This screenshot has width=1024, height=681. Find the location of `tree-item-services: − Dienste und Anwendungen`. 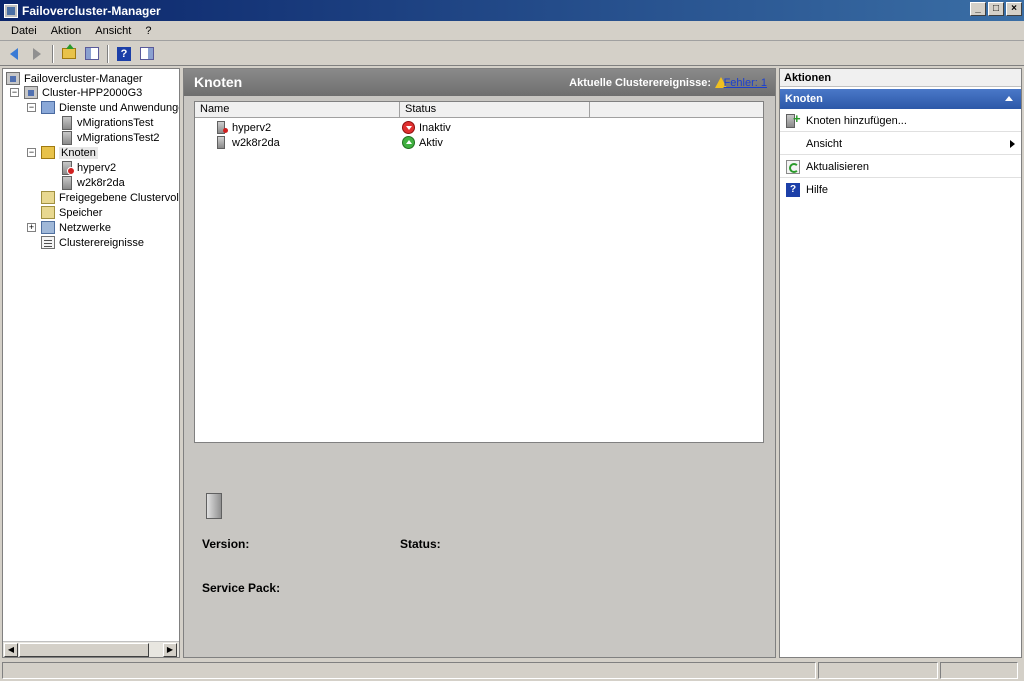

tree-item-services: − Dienste und Anwendungen is located at coordinates (103, 107).